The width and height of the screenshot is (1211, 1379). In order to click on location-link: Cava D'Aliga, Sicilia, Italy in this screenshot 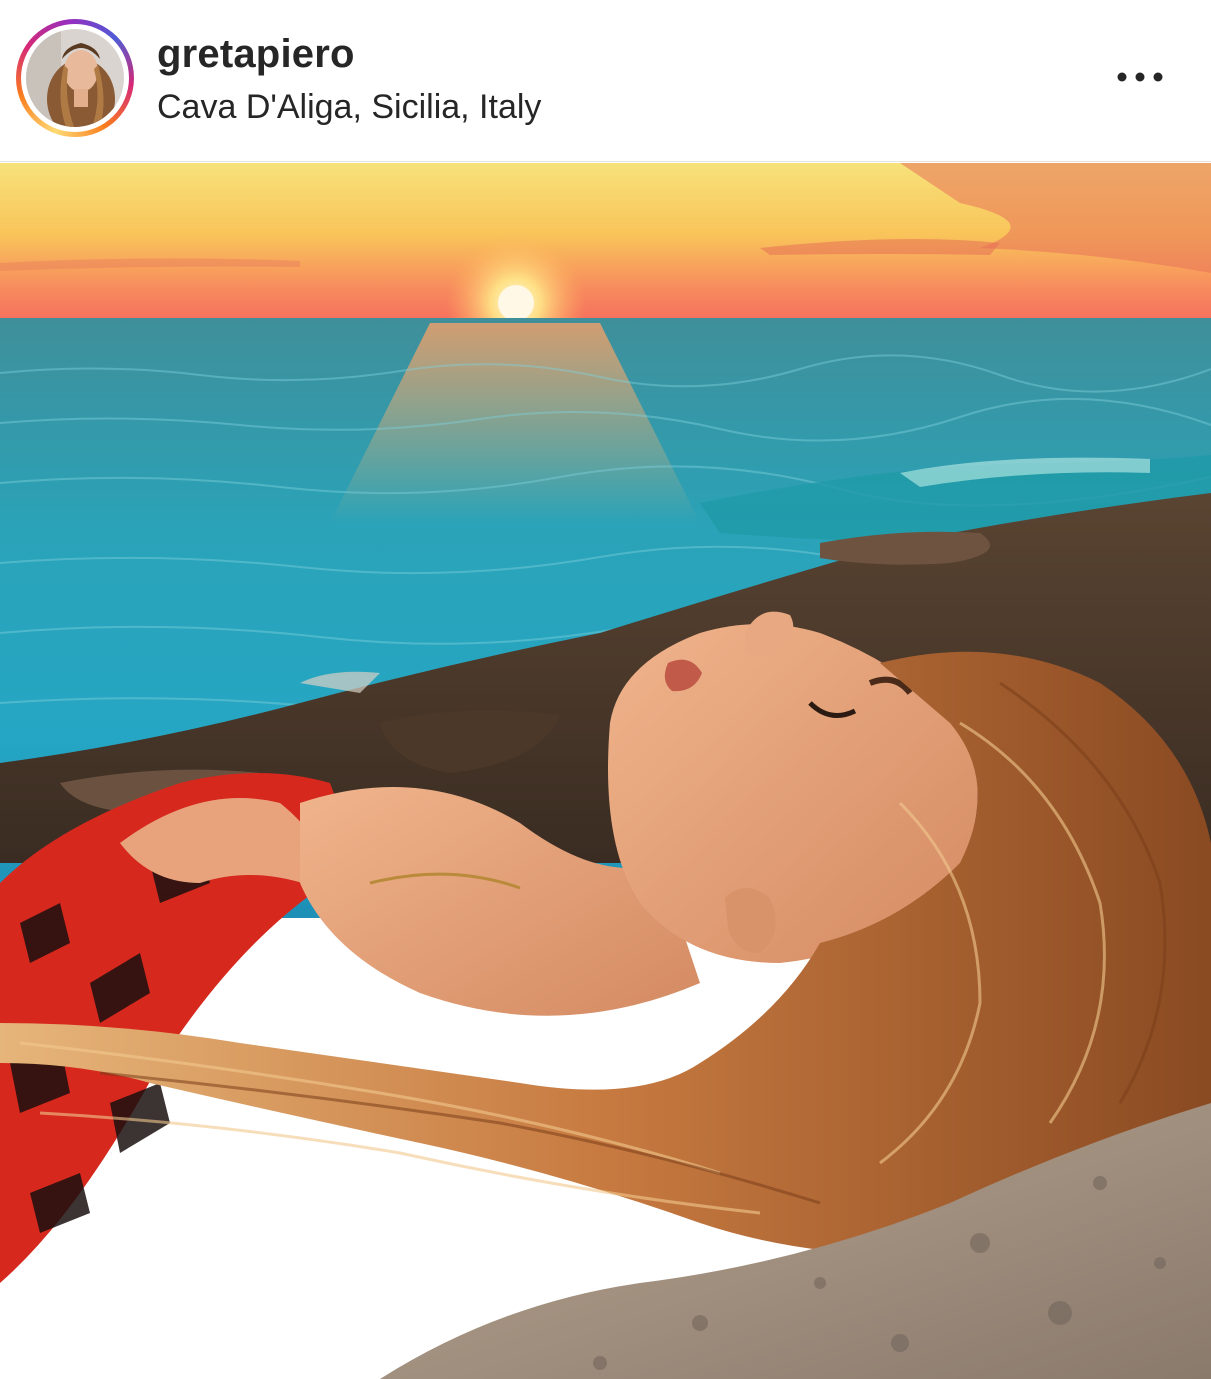, I will do `click(349, 107)`.